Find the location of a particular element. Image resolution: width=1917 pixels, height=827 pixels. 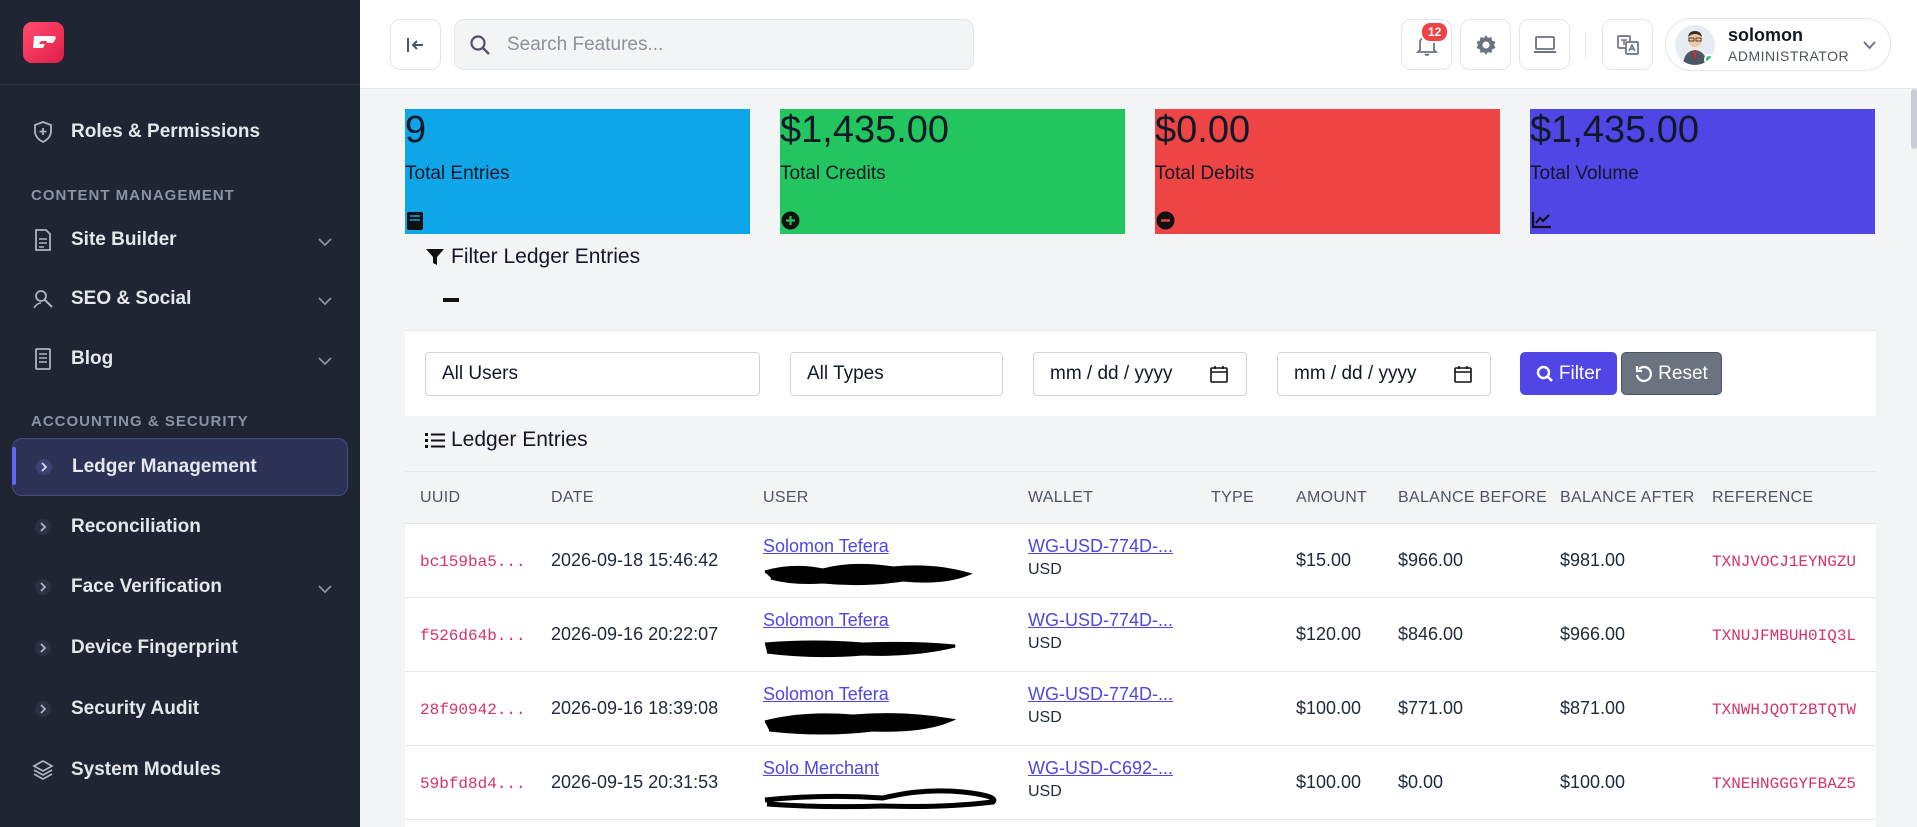

sidebar-item-device-fingerprint: Device Fingerprint is located at coordinates (180, 648).